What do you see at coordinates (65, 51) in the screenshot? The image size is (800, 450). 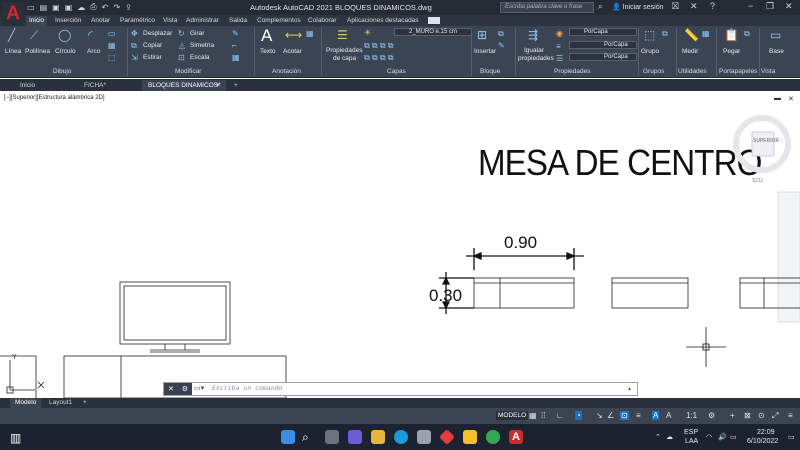 I see `circle-button: Círculo` at bounding box center [65, 51].